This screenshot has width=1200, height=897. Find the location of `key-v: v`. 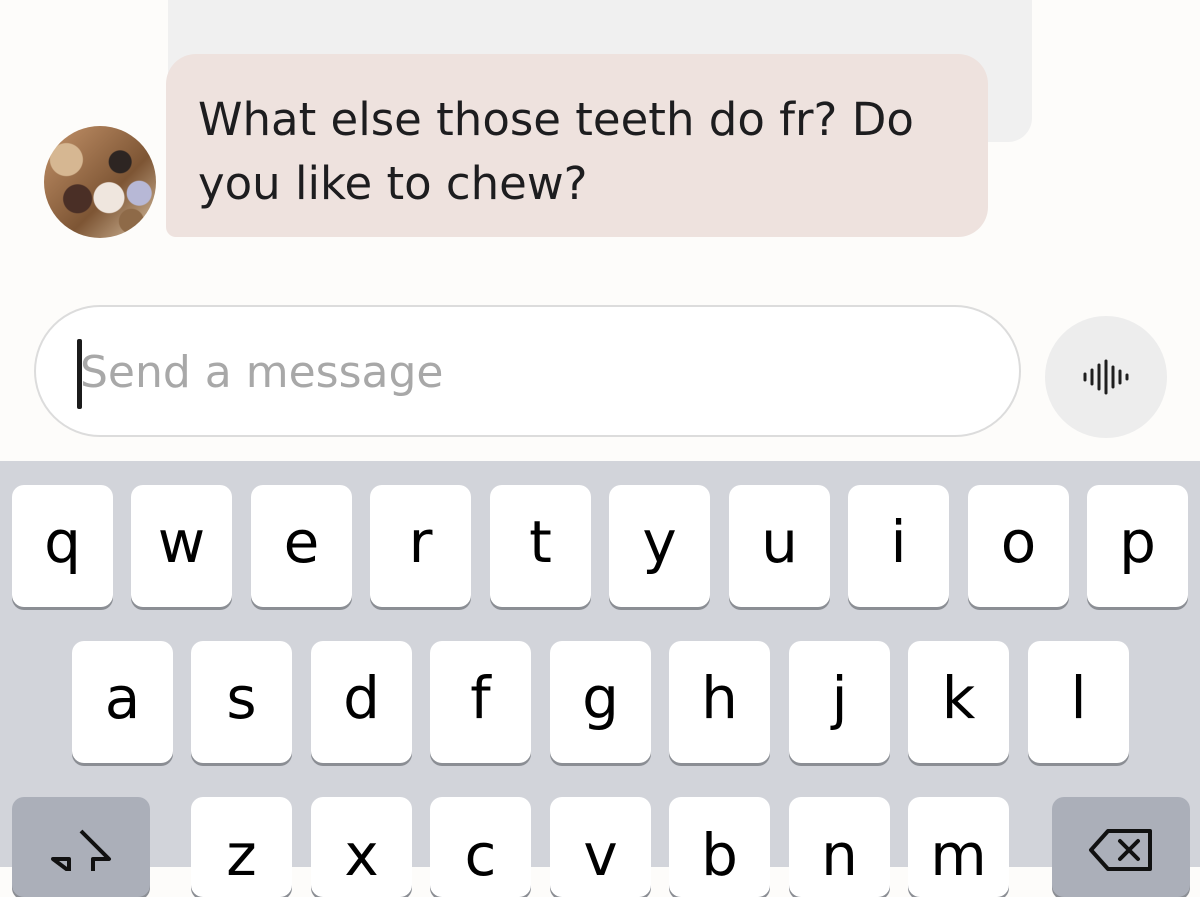

key-v: v is located at coordinates (600, 847).